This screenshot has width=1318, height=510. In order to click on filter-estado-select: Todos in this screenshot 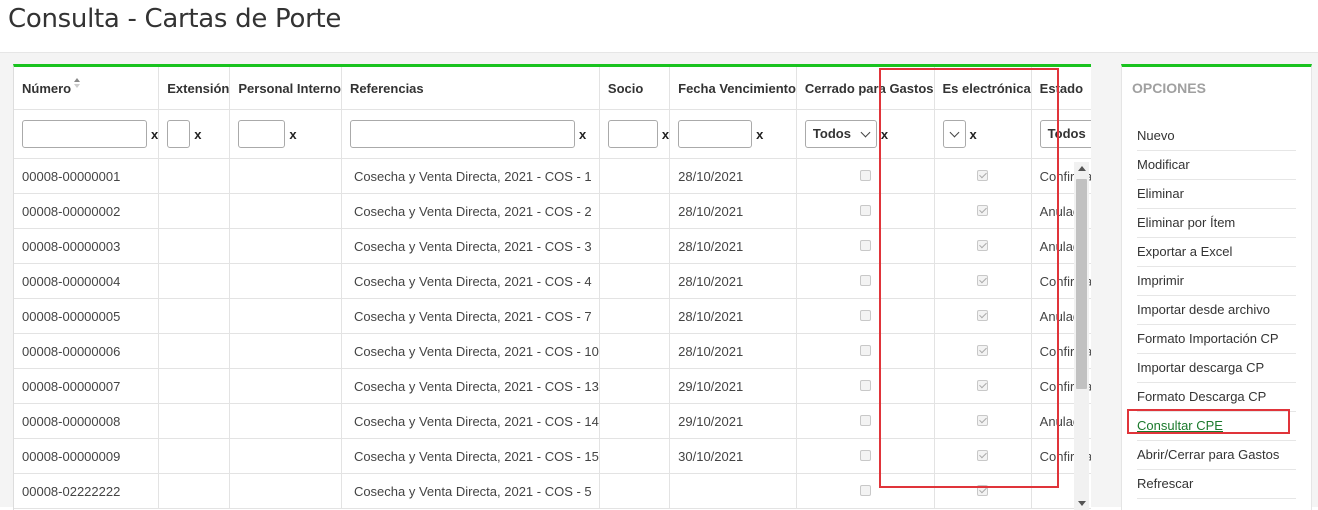, I will do `click(1065, 134)`.